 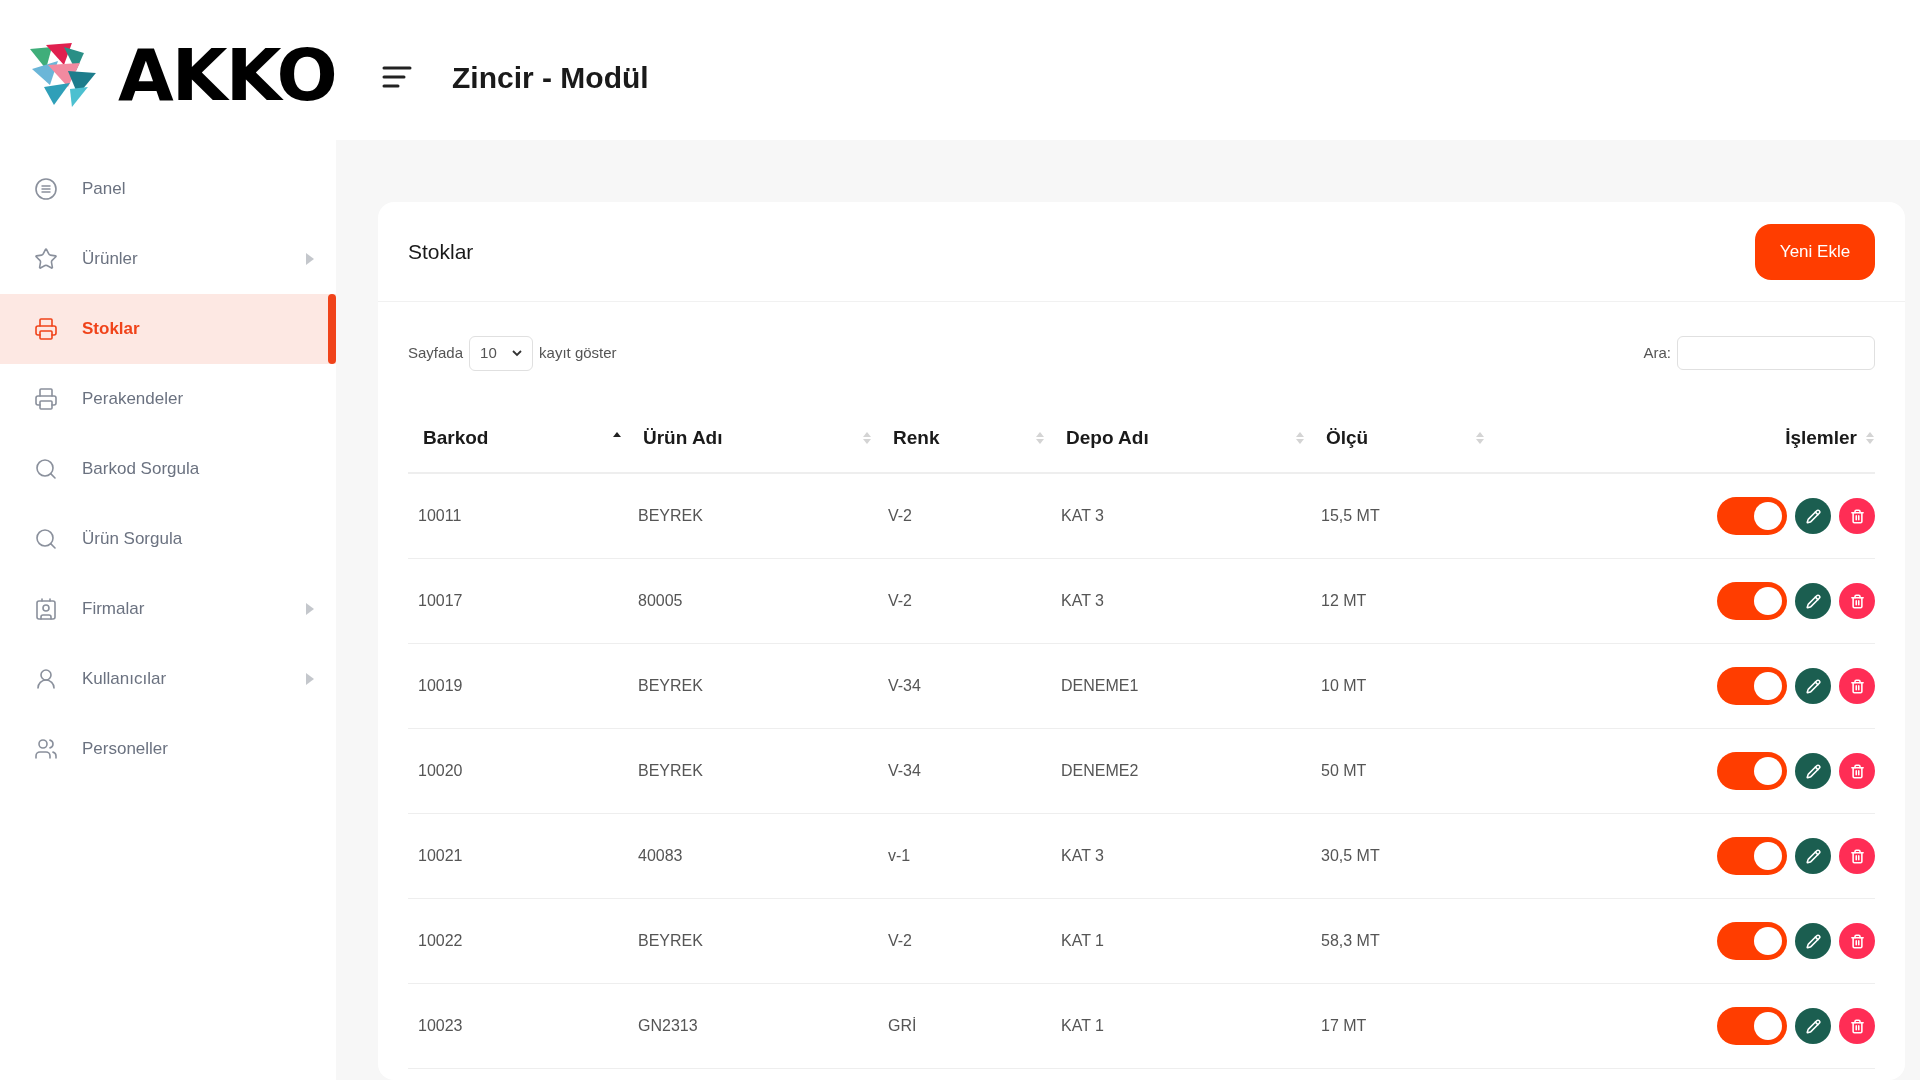 I want to click on table-cell: 10011, so click(x=440, y=515).